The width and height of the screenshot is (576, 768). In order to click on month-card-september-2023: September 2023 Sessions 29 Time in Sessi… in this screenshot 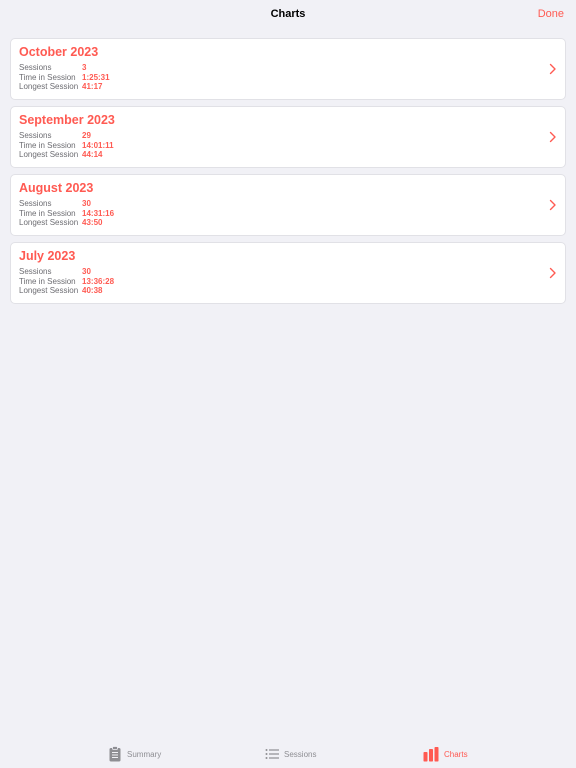, I will do `click(288, 137)`.